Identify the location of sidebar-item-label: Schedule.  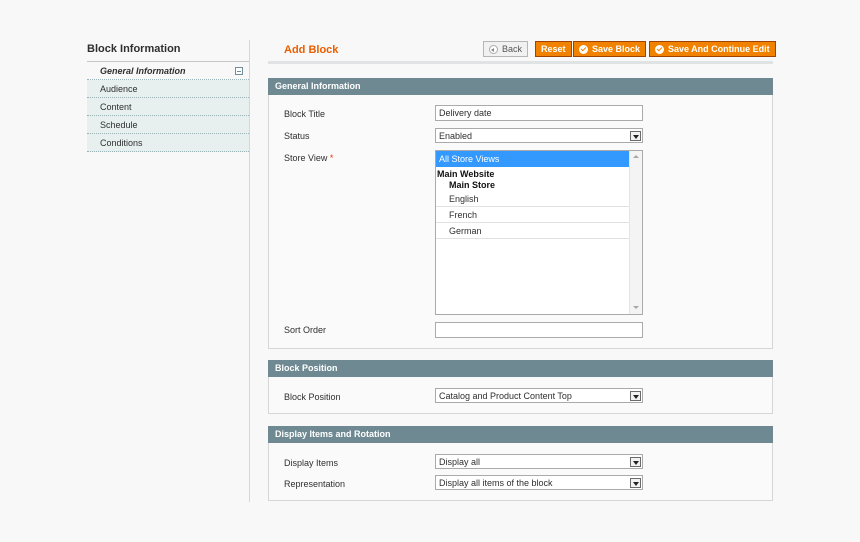
(119, 125).